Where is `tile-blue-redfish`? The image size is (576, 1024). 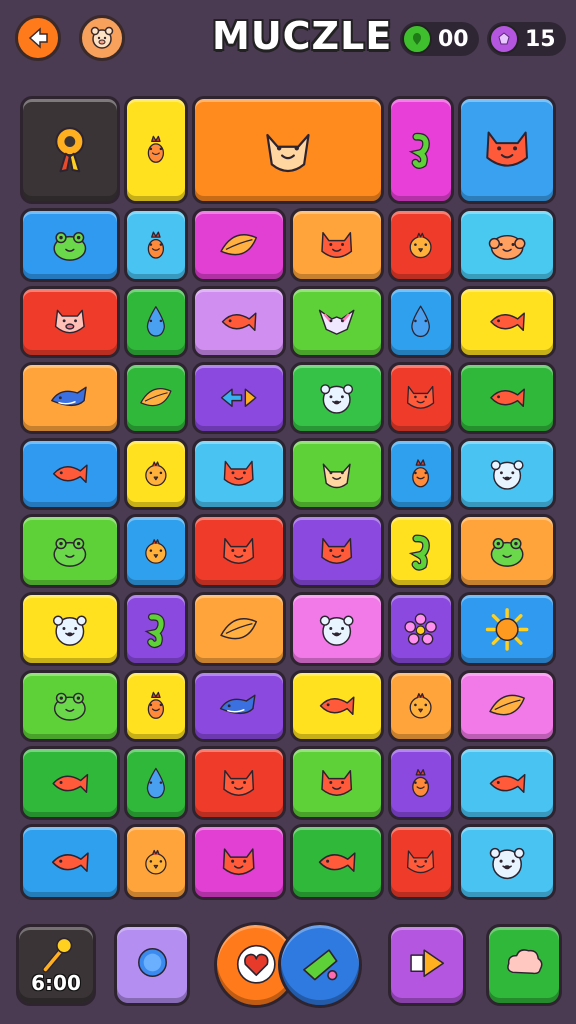
tile-blue-redfish is located at coordinates (70, 862).